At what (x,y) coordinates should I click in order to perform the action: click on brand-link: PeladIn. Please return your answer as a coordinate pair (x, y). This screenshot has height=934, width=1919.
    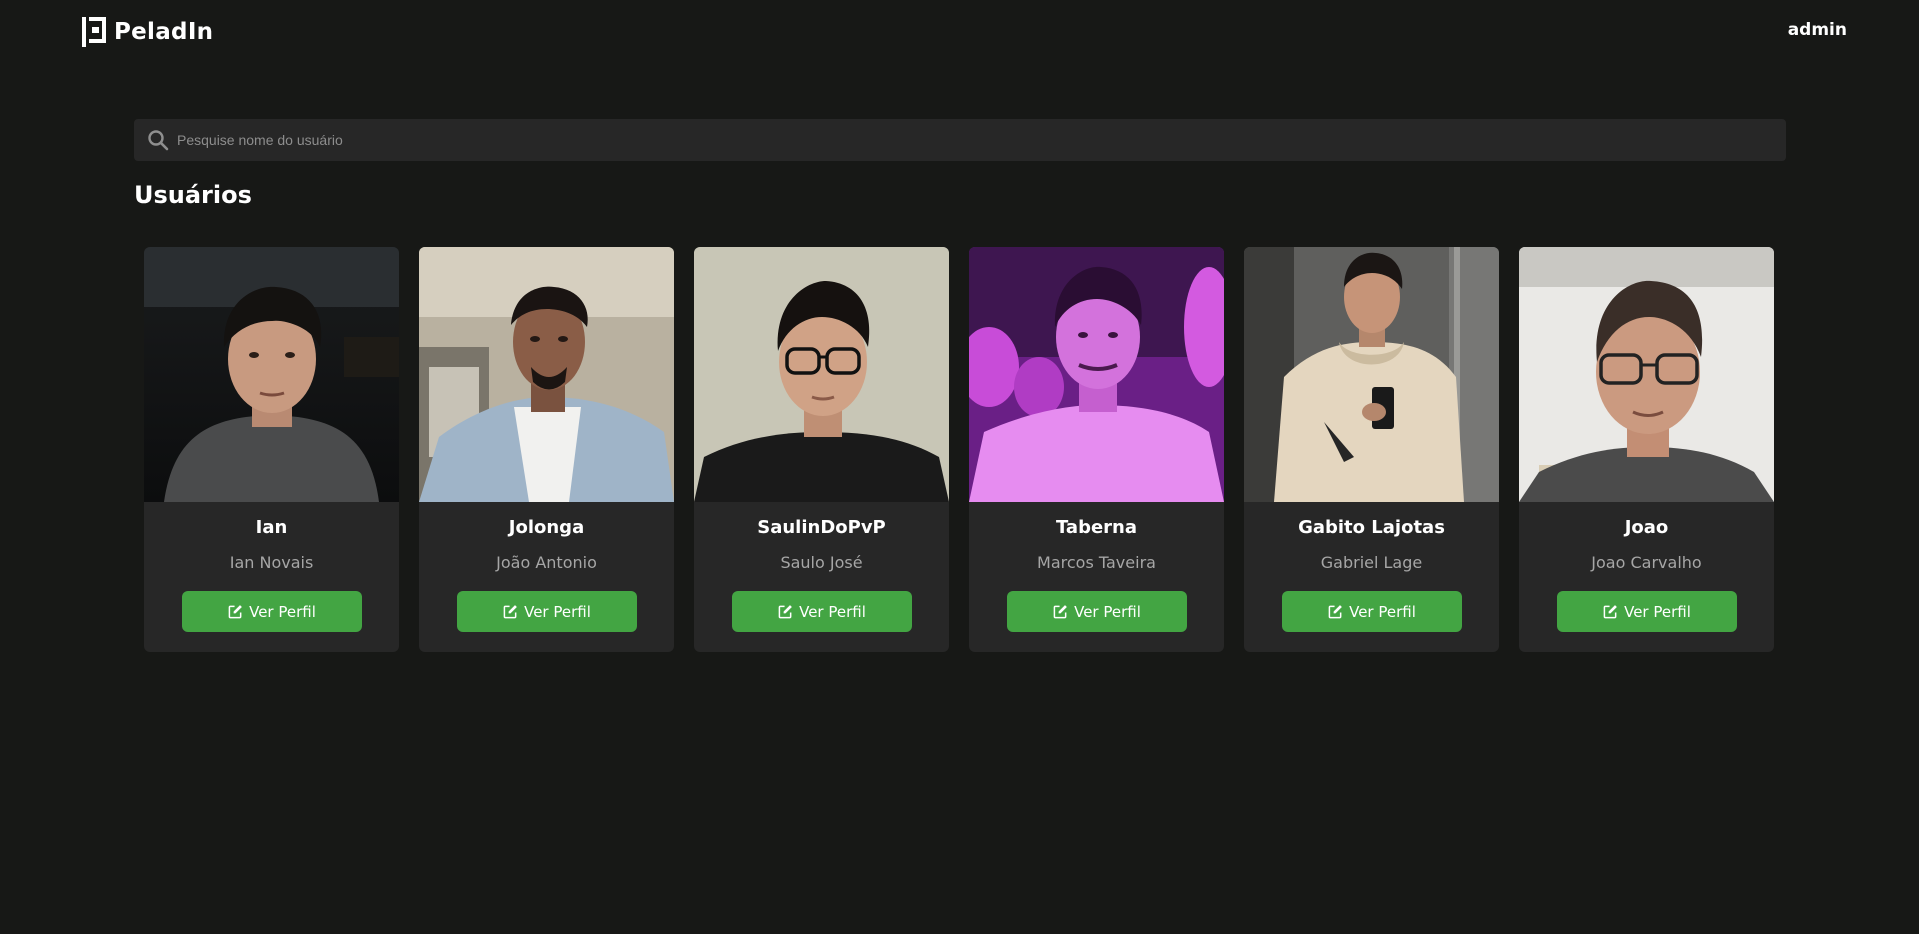
    Looking at the image, I should click on (147, 32).